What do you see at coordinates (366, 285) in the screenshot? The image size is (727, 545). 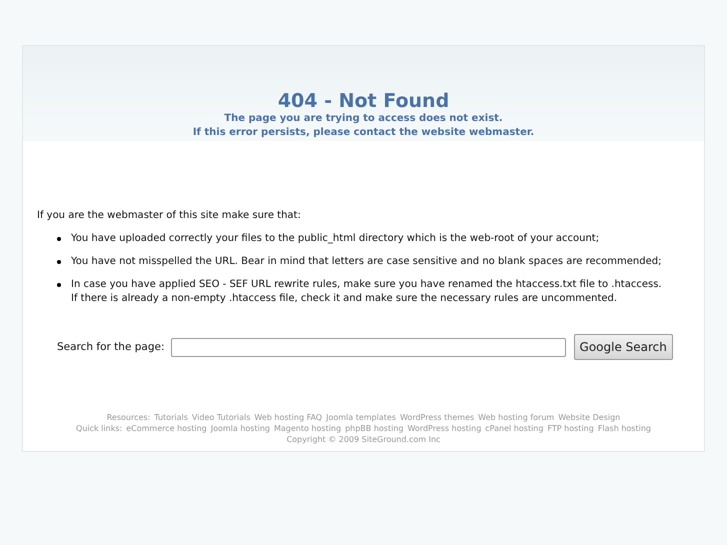 I see `checklist-text: In case you have applied SEO - SEF URL rewrite rules, make sure you have renamed the htaccess.txt file to .htaccess.` at bounding box center [366, 285].